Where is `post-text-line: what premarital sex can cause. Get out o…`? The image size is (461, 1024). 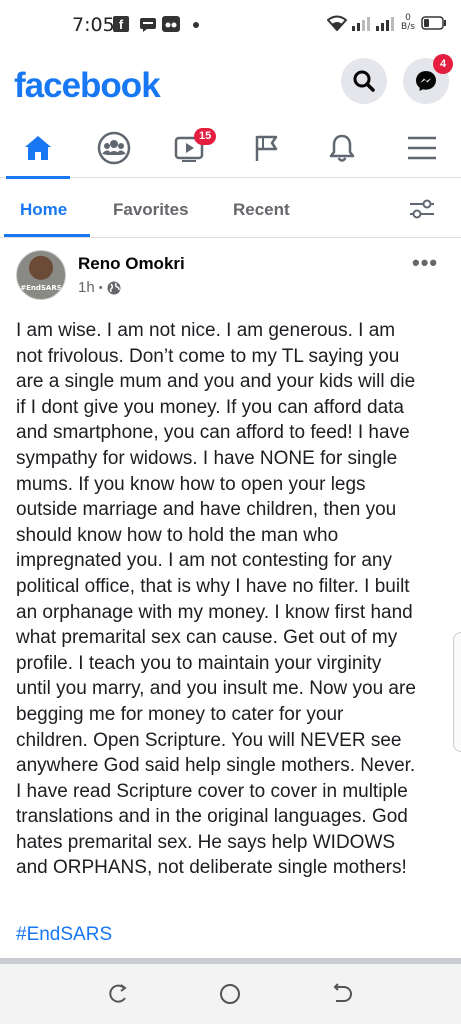
post-text-line: what premarital sex can cause. Get out o… is located at coordinates (207, 638).